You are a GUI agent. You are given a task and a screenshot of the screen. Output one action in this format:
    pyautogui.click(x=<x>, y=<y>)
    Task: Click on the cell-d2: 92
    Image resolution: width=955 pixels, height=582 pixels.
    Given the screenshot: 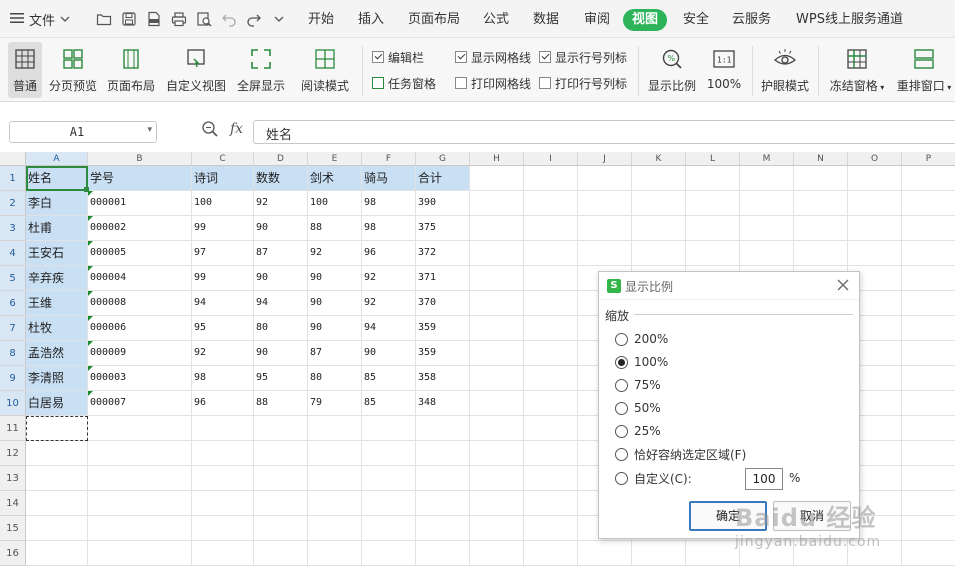 What is the action you would take?
    pyautogui.click(x=281, y=203)
    